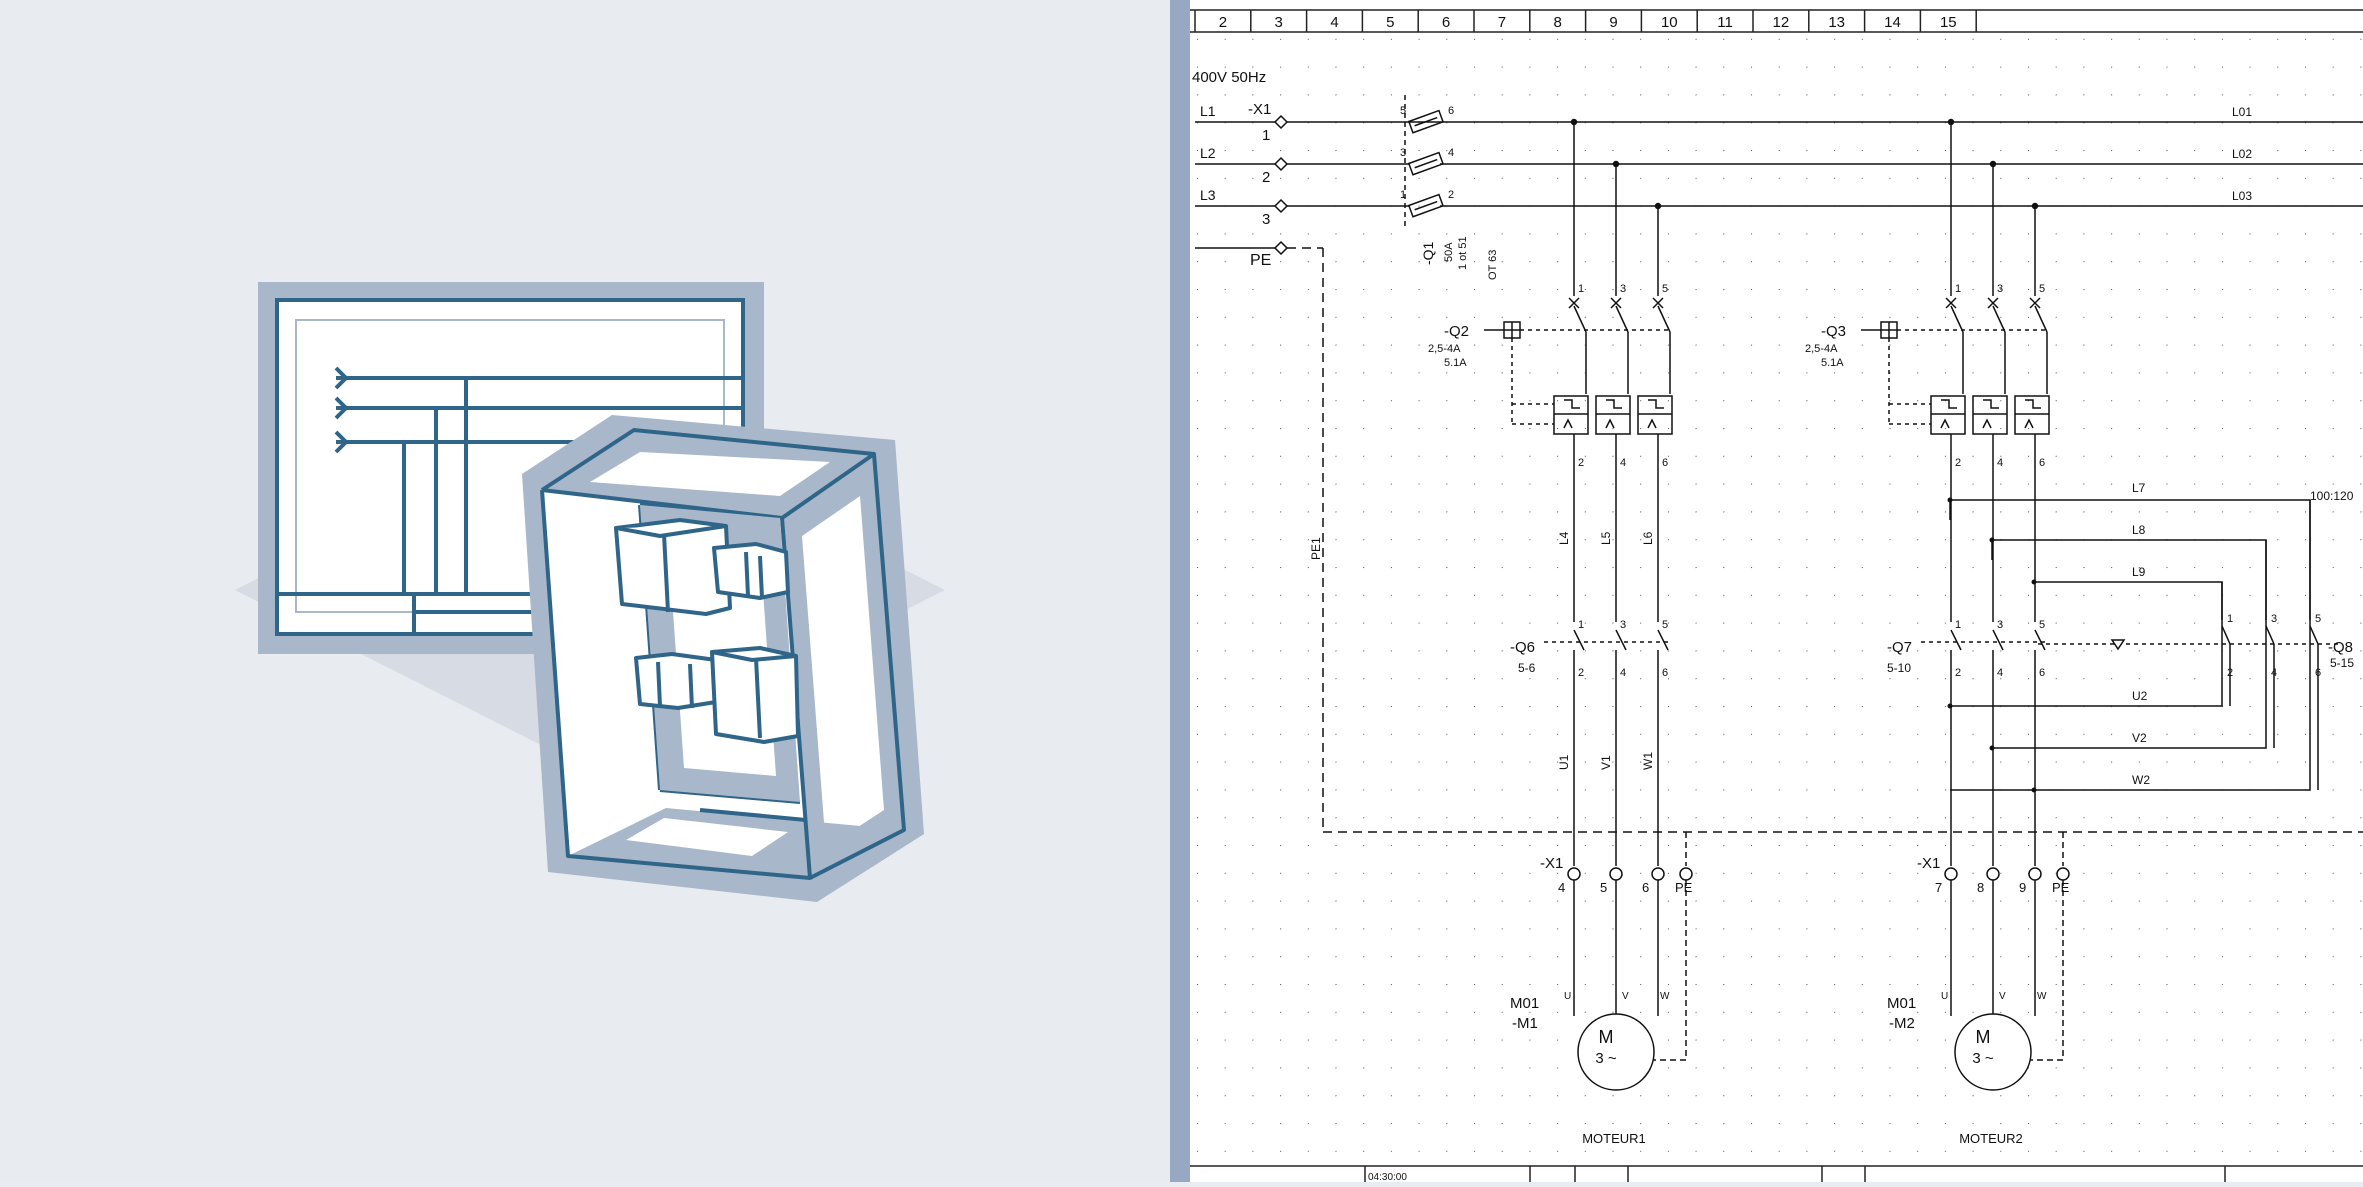 The width and height of the screenshot is (2363, 1187). I want to click on wire-l5: L5, so click(1606, 538).